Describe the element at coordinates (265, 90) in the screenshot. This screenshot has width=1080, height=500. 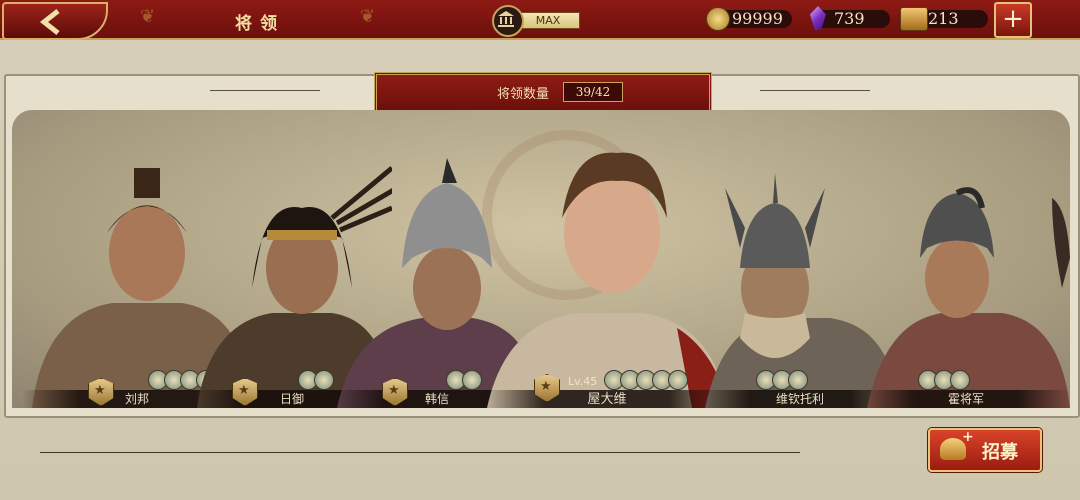
I see `divider-left` at that location.